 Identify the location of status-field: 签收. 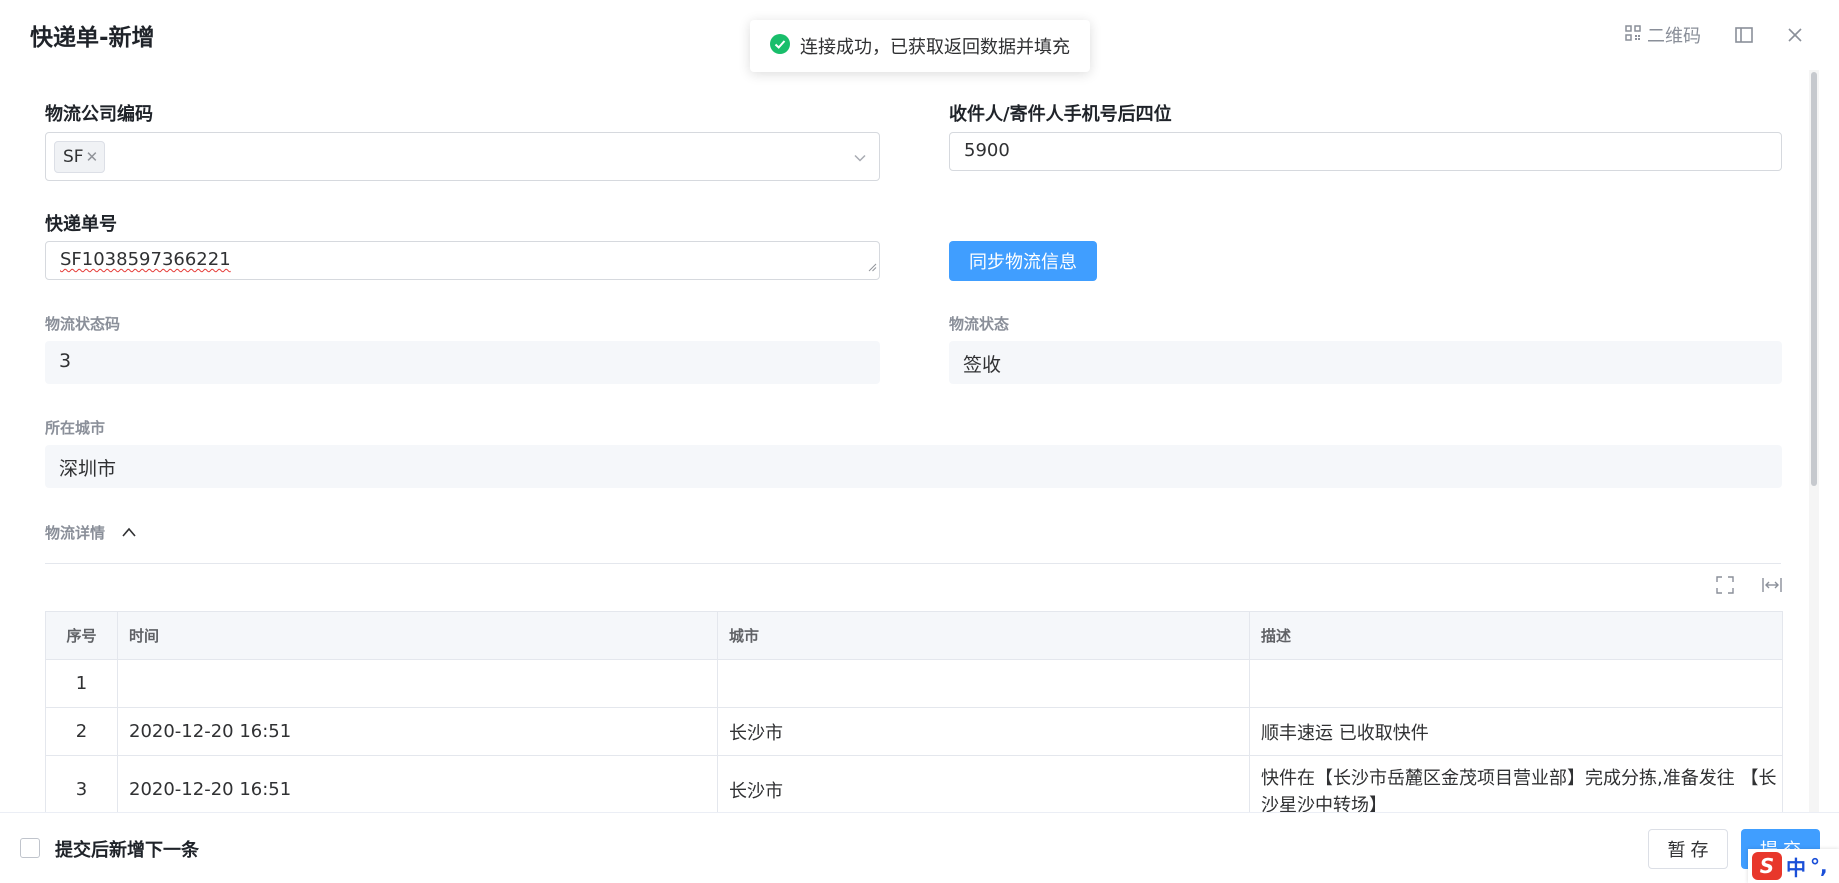
(1365, 362).